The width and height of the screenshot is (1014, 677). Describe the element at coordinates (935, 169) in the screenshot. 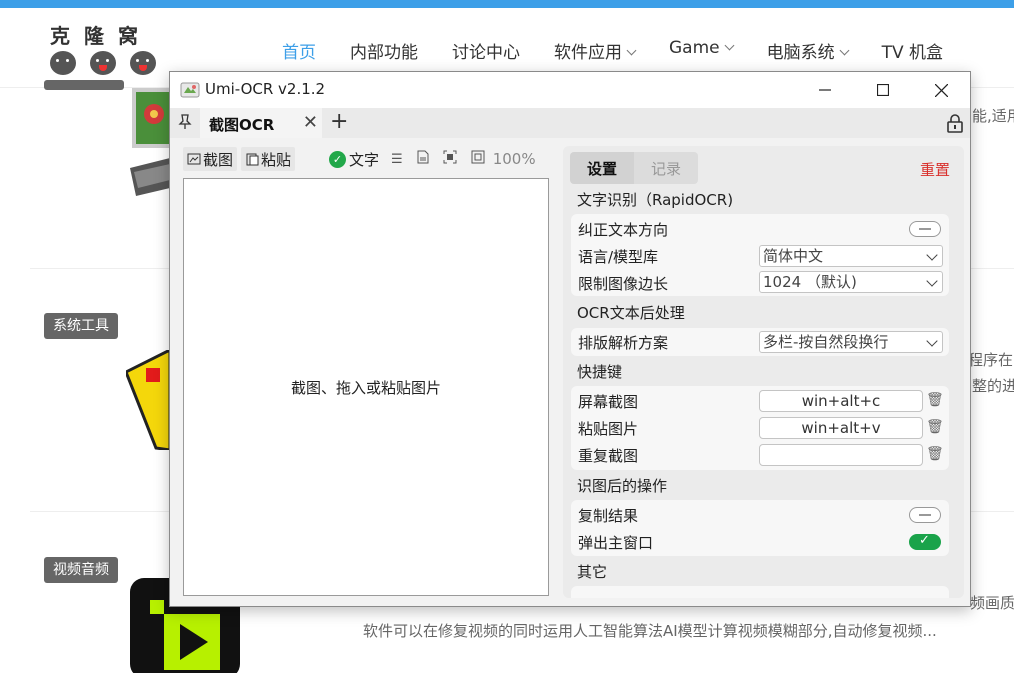

I see `reset-button: 重置` at that location.